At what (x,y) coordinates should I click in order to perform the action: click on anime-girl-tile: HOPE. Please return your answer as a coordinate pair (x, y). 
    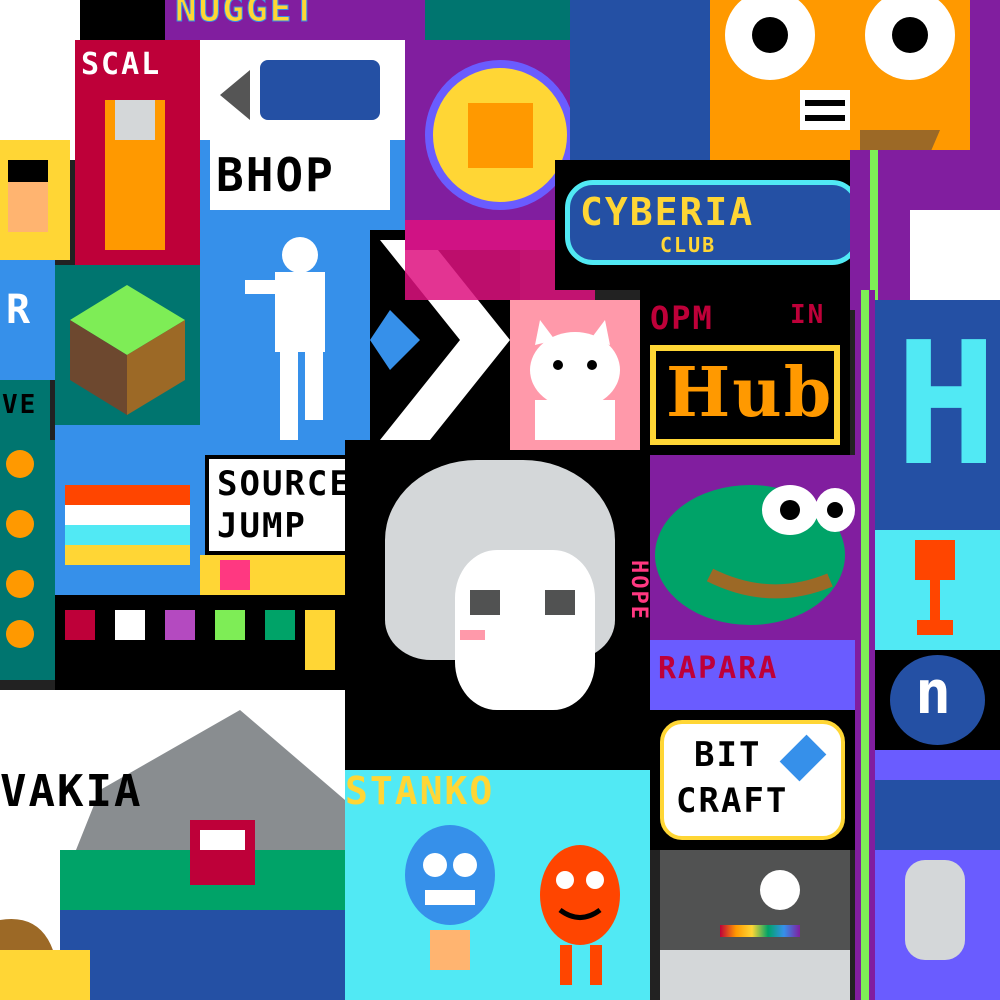
    Looking at the image, I should click on (497, 605).